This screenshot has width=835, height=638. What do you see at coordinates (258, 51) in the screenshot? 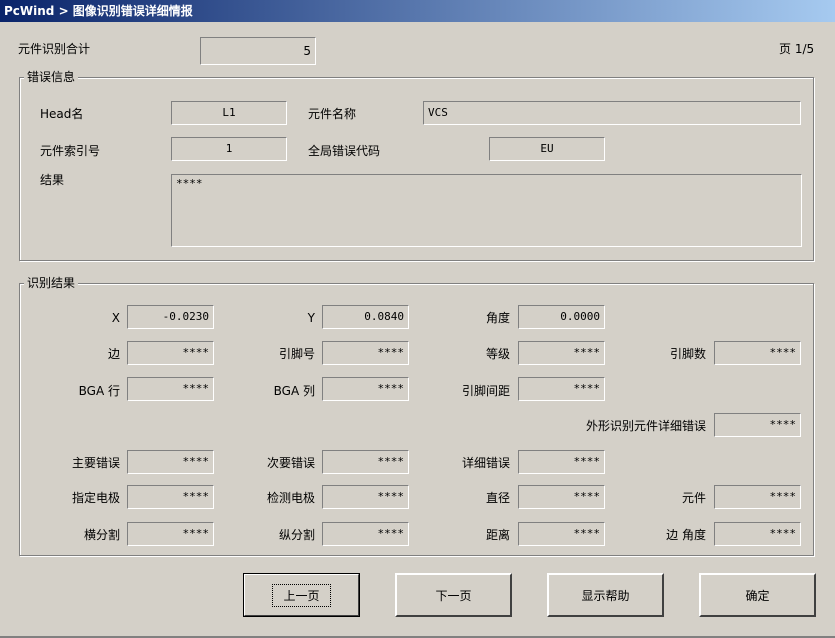
I see `total-value: 5` at bounding box center [258, 51].